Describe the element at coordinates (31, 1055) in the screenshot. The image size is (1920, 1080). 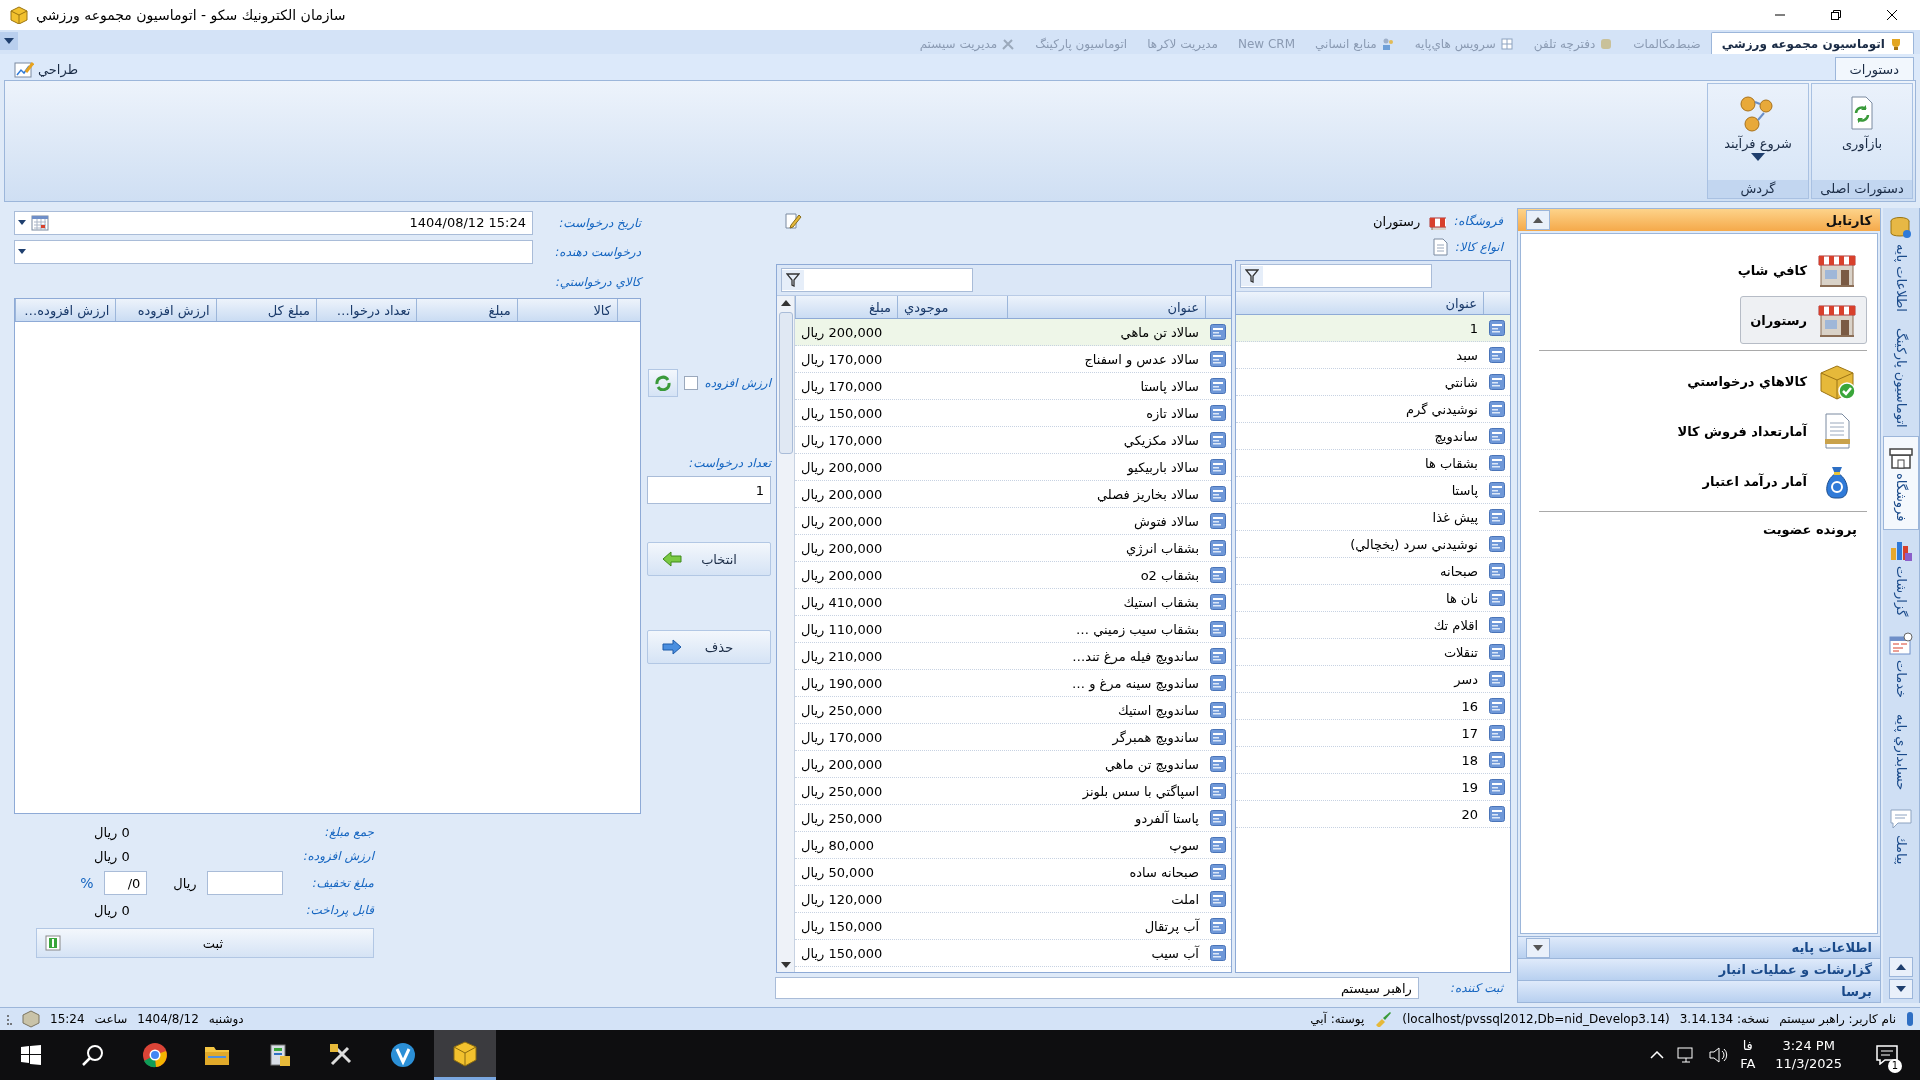
I see `windows-start-icon` at that location.